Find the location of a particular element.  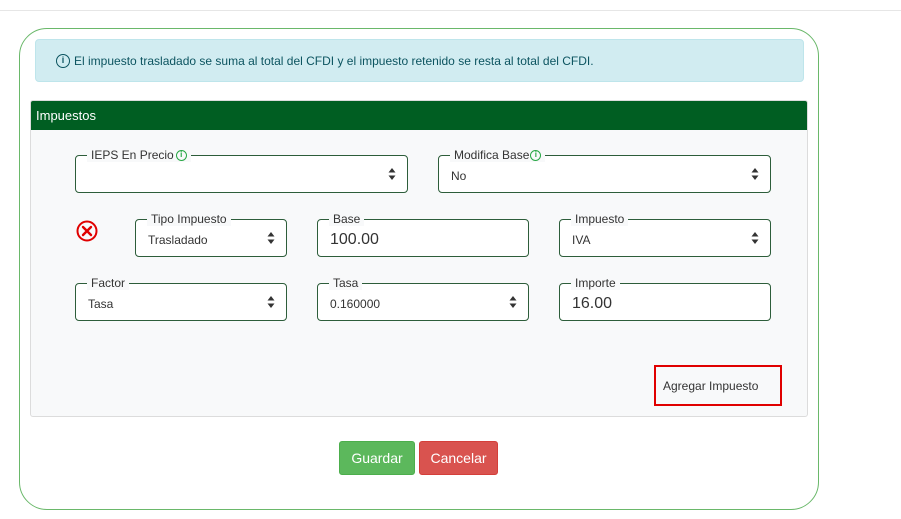

modifica-base-label: Modifica Base i is located at coordinates (498, 155).